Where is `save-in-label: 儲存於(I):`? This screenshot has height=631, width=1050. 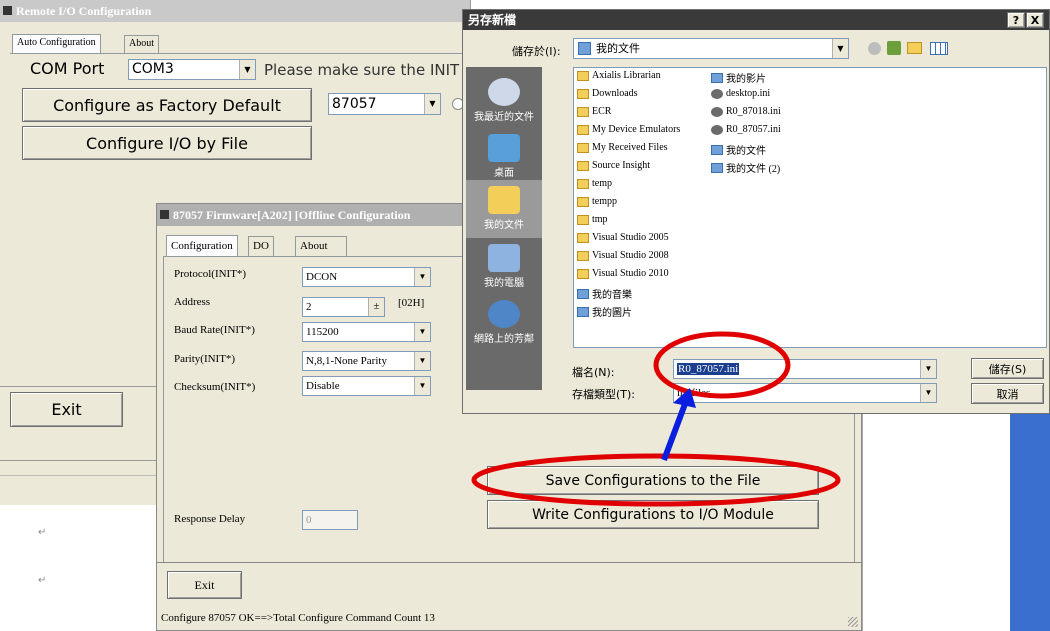
save-in-label: 儲存於(I): is located at coordinates (536, 51).